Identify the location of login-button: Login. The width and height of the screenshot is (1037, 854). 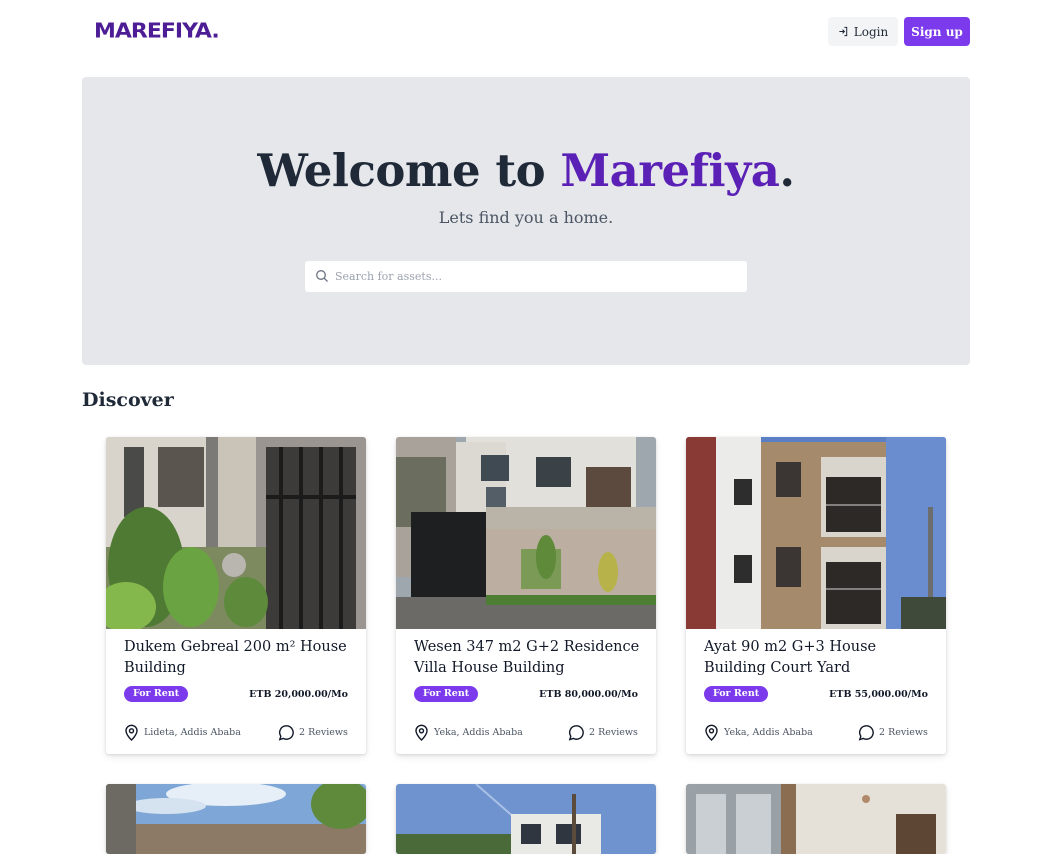
(863, 31).